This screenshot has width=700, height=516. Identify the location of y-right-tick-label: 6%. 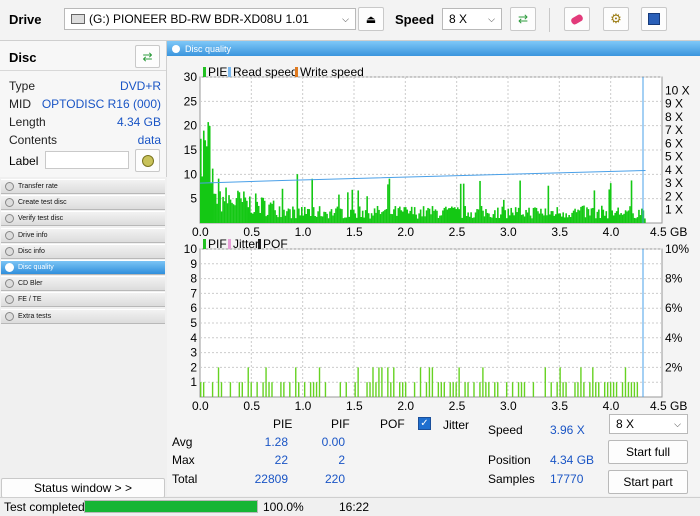
(674, 308).